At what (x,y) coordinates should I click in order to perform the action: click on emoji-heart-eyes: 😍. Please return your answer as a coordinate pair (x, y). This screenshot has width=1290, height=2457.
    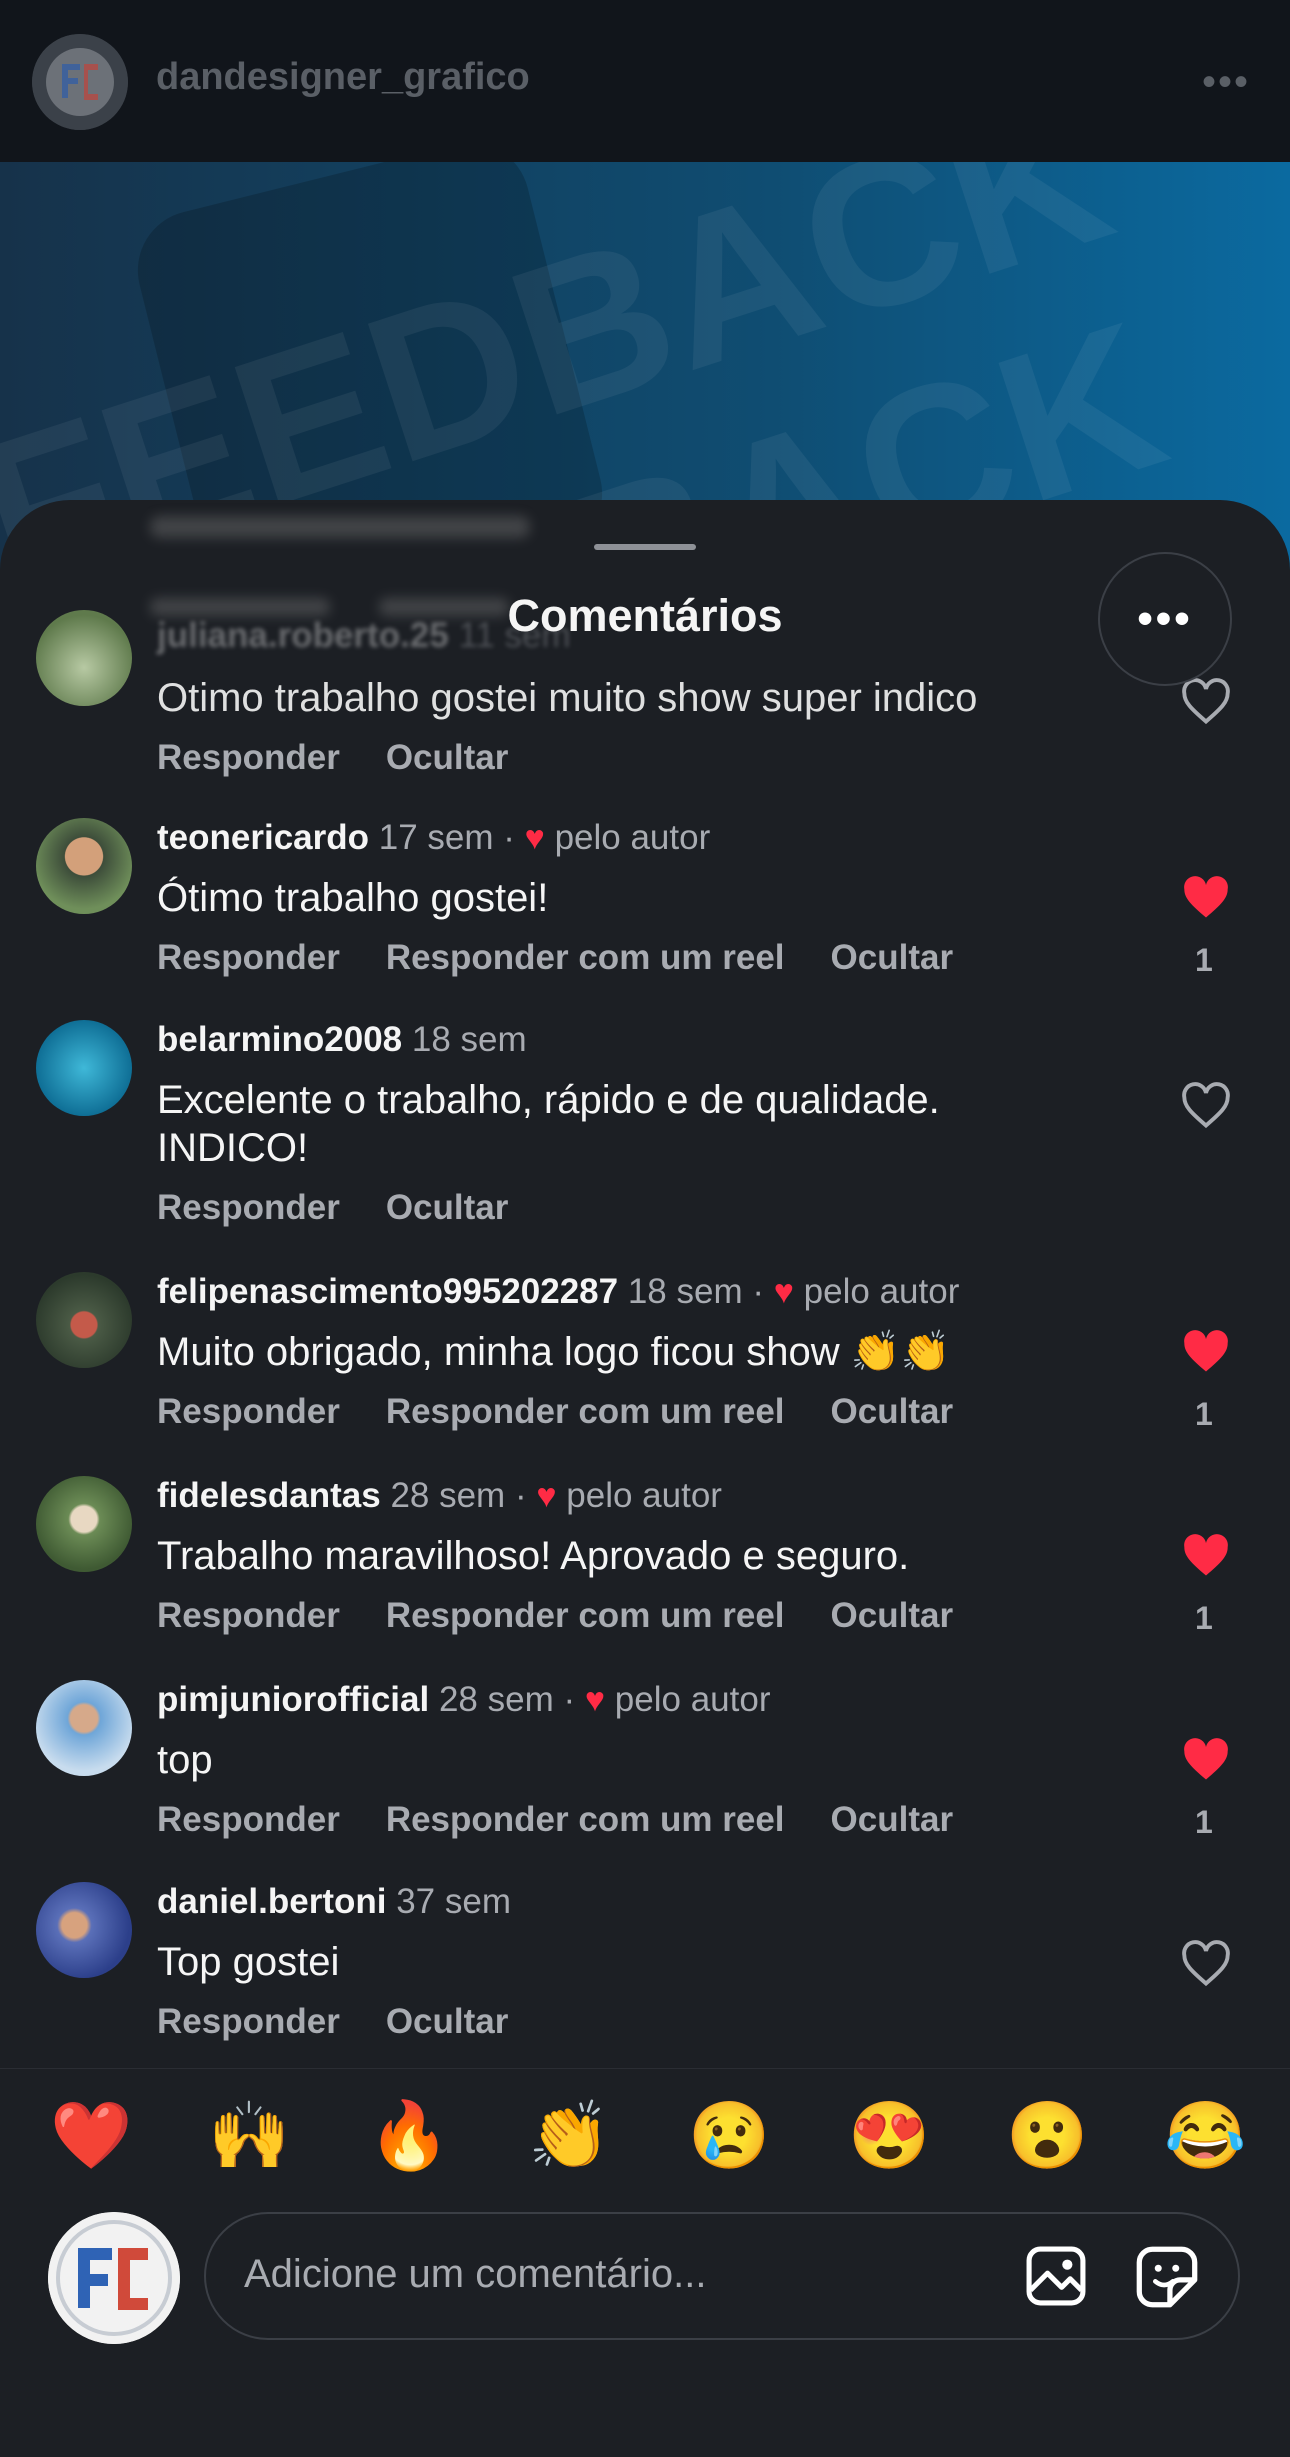
    Looking at the image, I should click on (889, 2135).